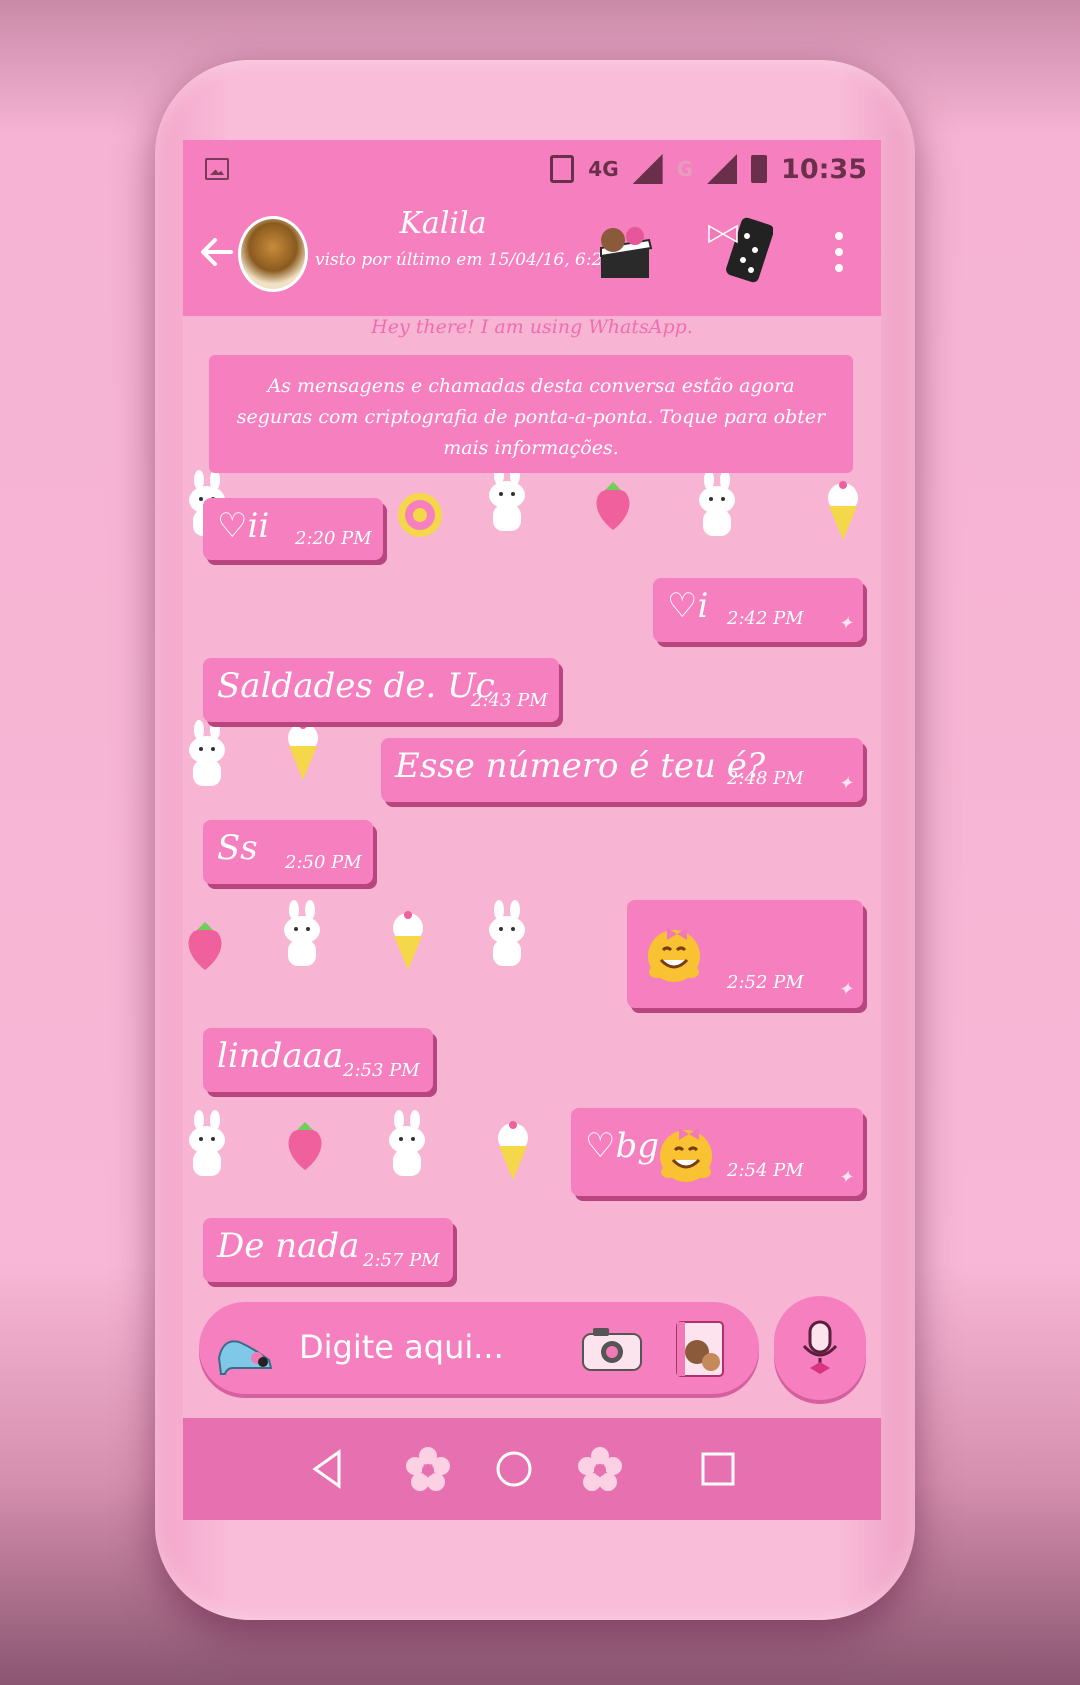 The width and height of the screenshot is (1080, 1685). I want to click on message-out: ♡i 2:42 PM ✦, so click(758, 610).